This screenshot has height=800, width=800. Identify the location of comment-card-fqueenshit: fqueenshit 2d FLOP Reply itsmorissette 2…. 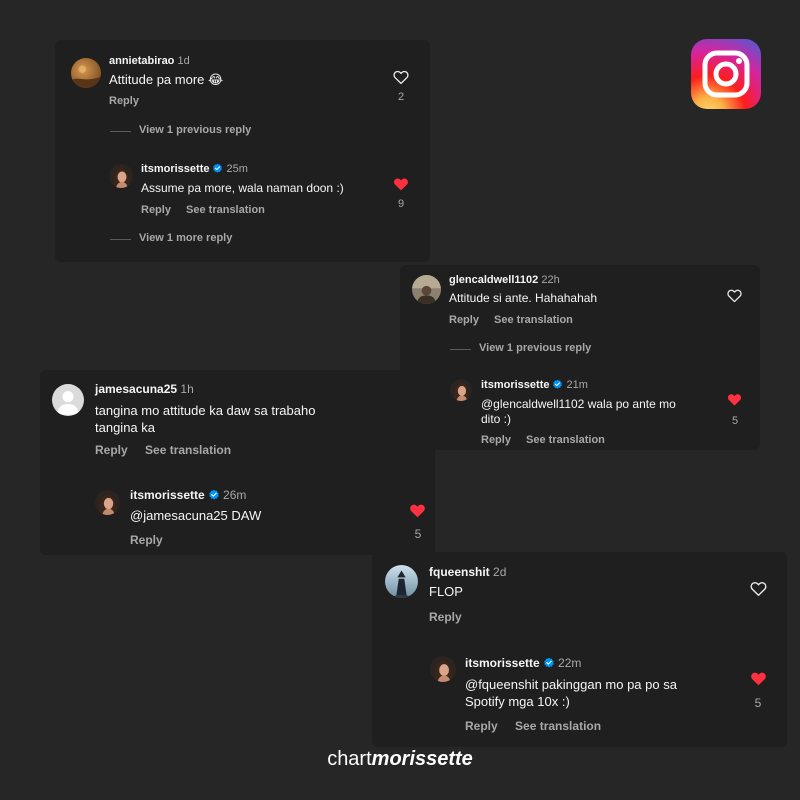
(579, 649).